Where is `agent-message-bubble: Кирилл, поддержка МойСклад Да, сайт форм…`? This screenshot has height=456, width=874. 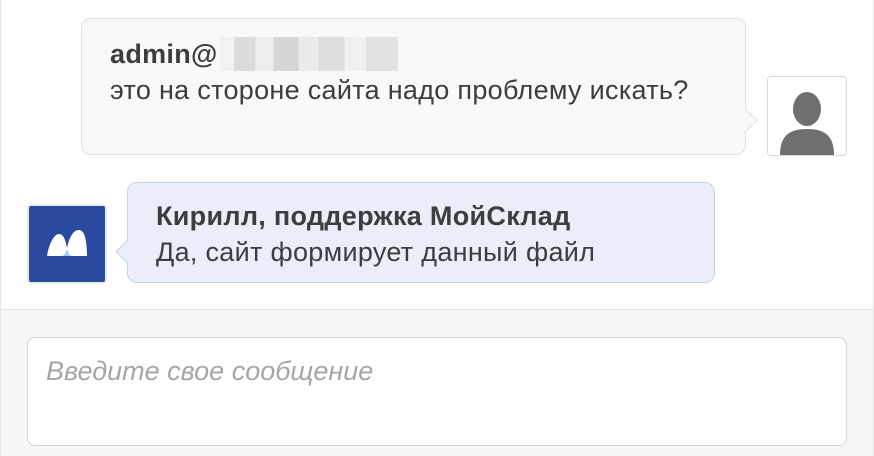 agent-message-bubble: Кирилл, поддержка МойСклад Да, сайт форм… is located at coordinates (421, 232).